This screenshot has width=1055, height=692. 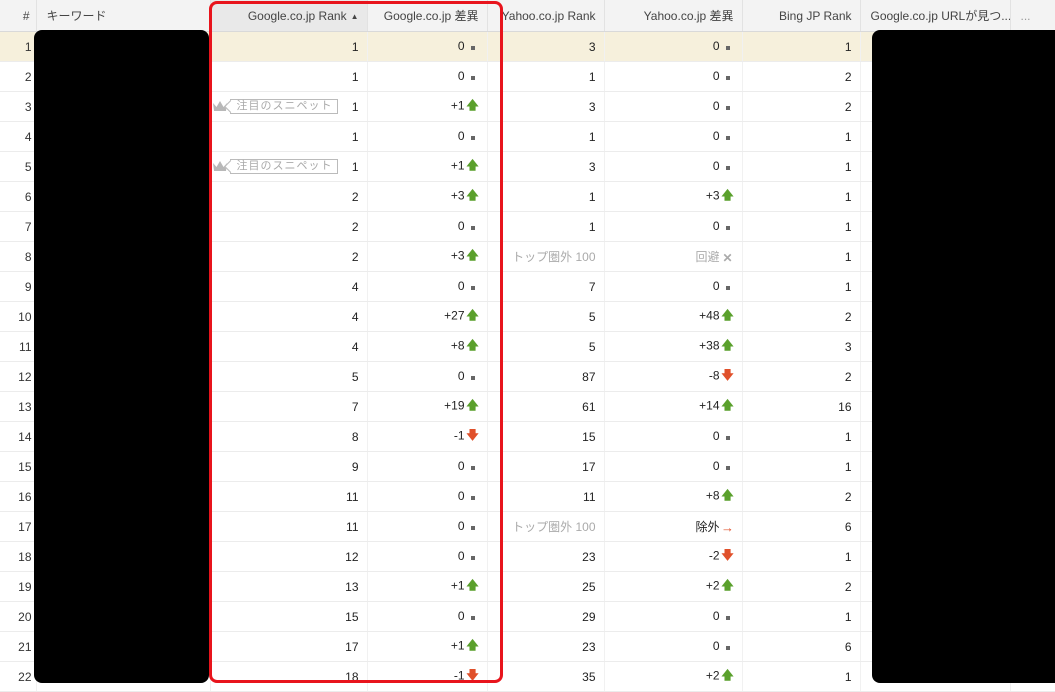 What do you see at coordinates (707, 257) in the screenshot?
I see `yahoo-diff-value: 回避` at bounding box center [707, 257].